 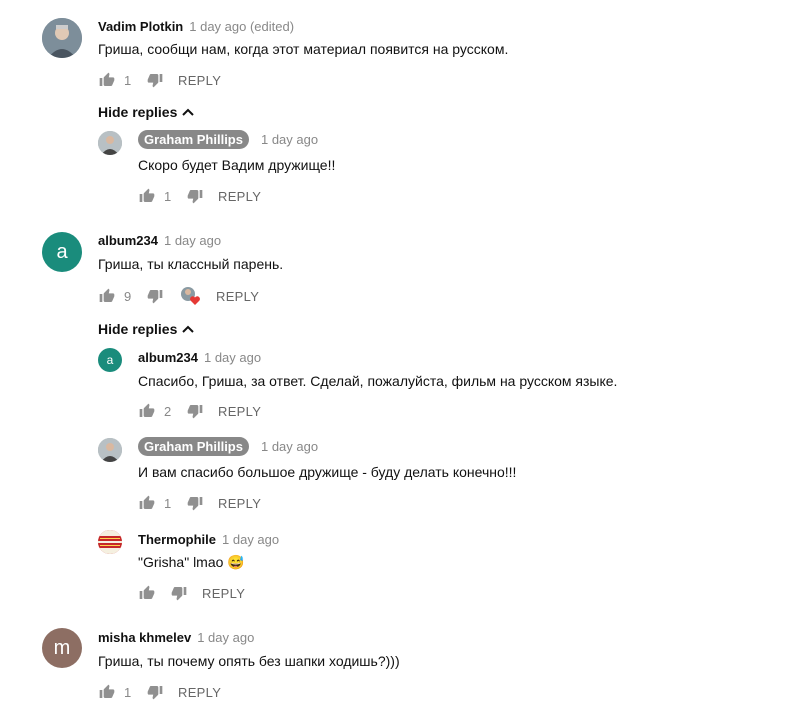 What do you see at coordinates (191, 593) in the screenshot?
I see `comment-actions: REPLY` at bounding box center [191, 593].